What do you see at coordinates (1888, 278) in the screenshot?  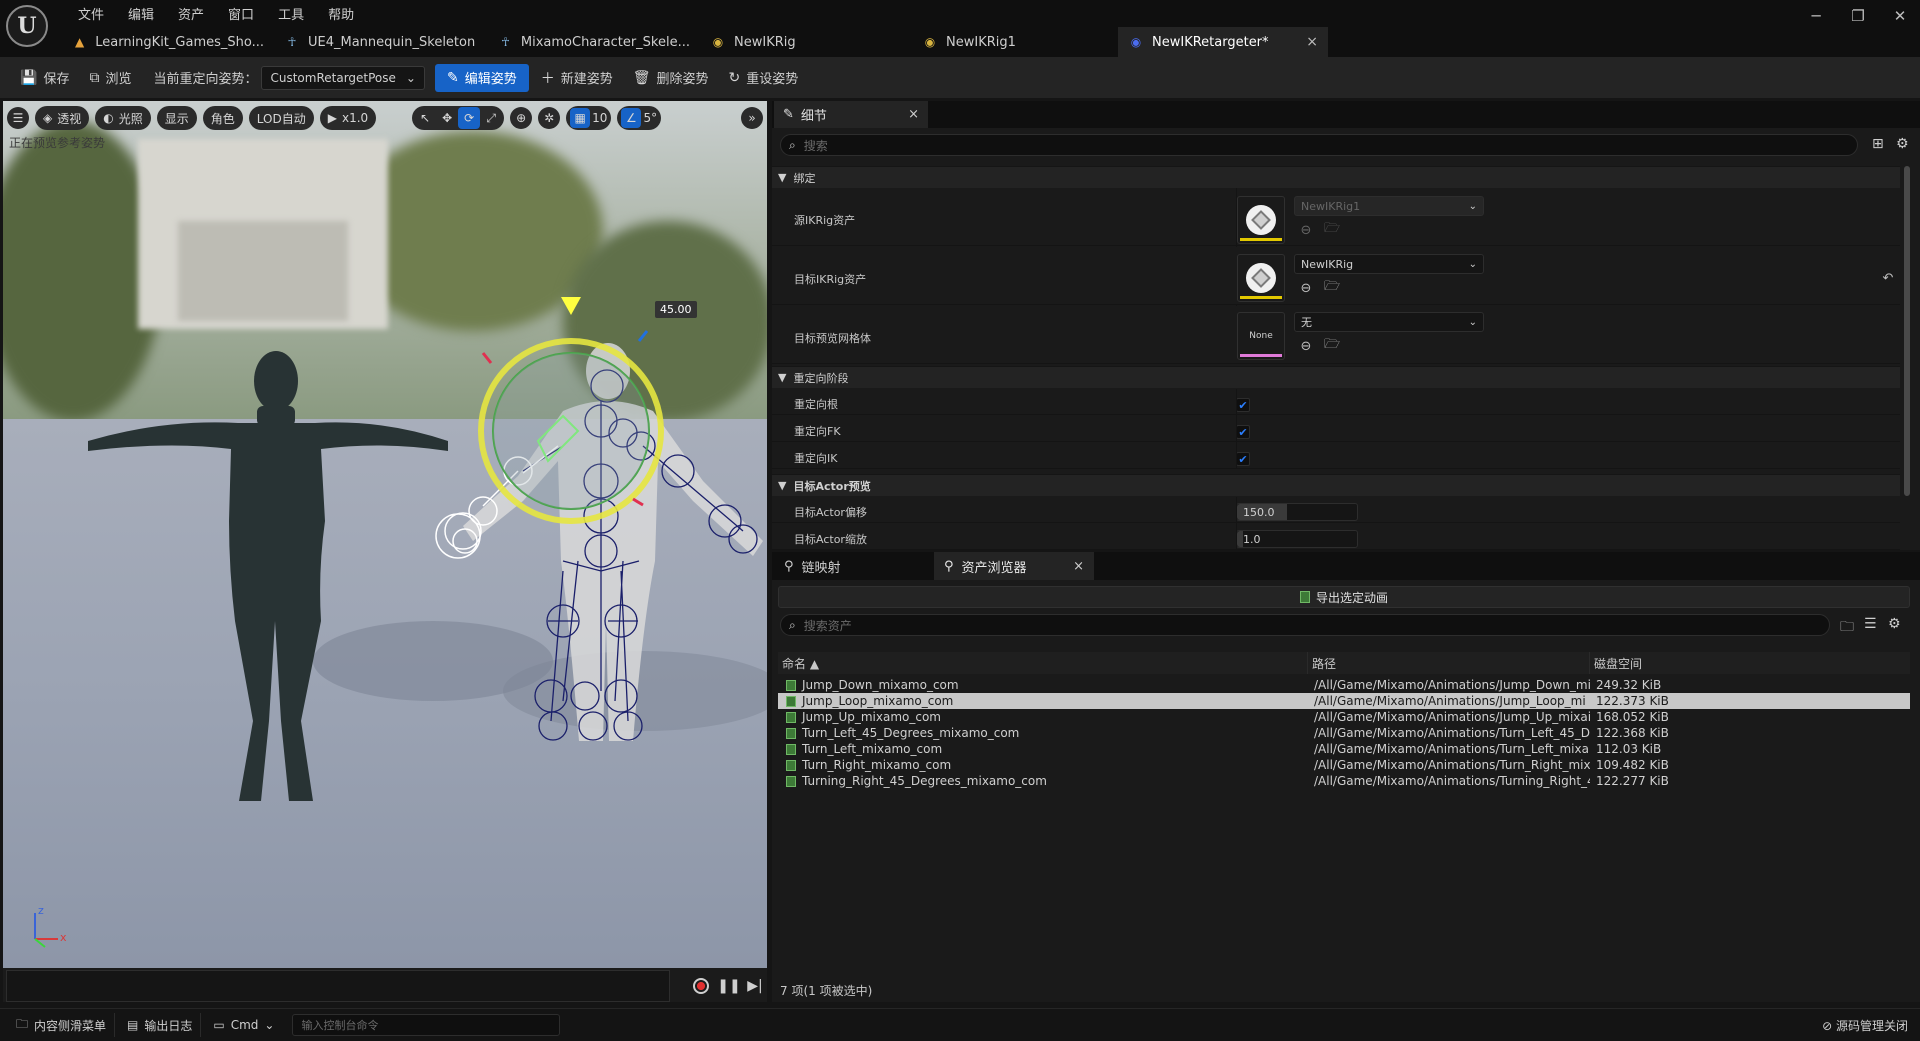 I see `reset-to-default-icon: ↶` at bounding box center [1888, 278].